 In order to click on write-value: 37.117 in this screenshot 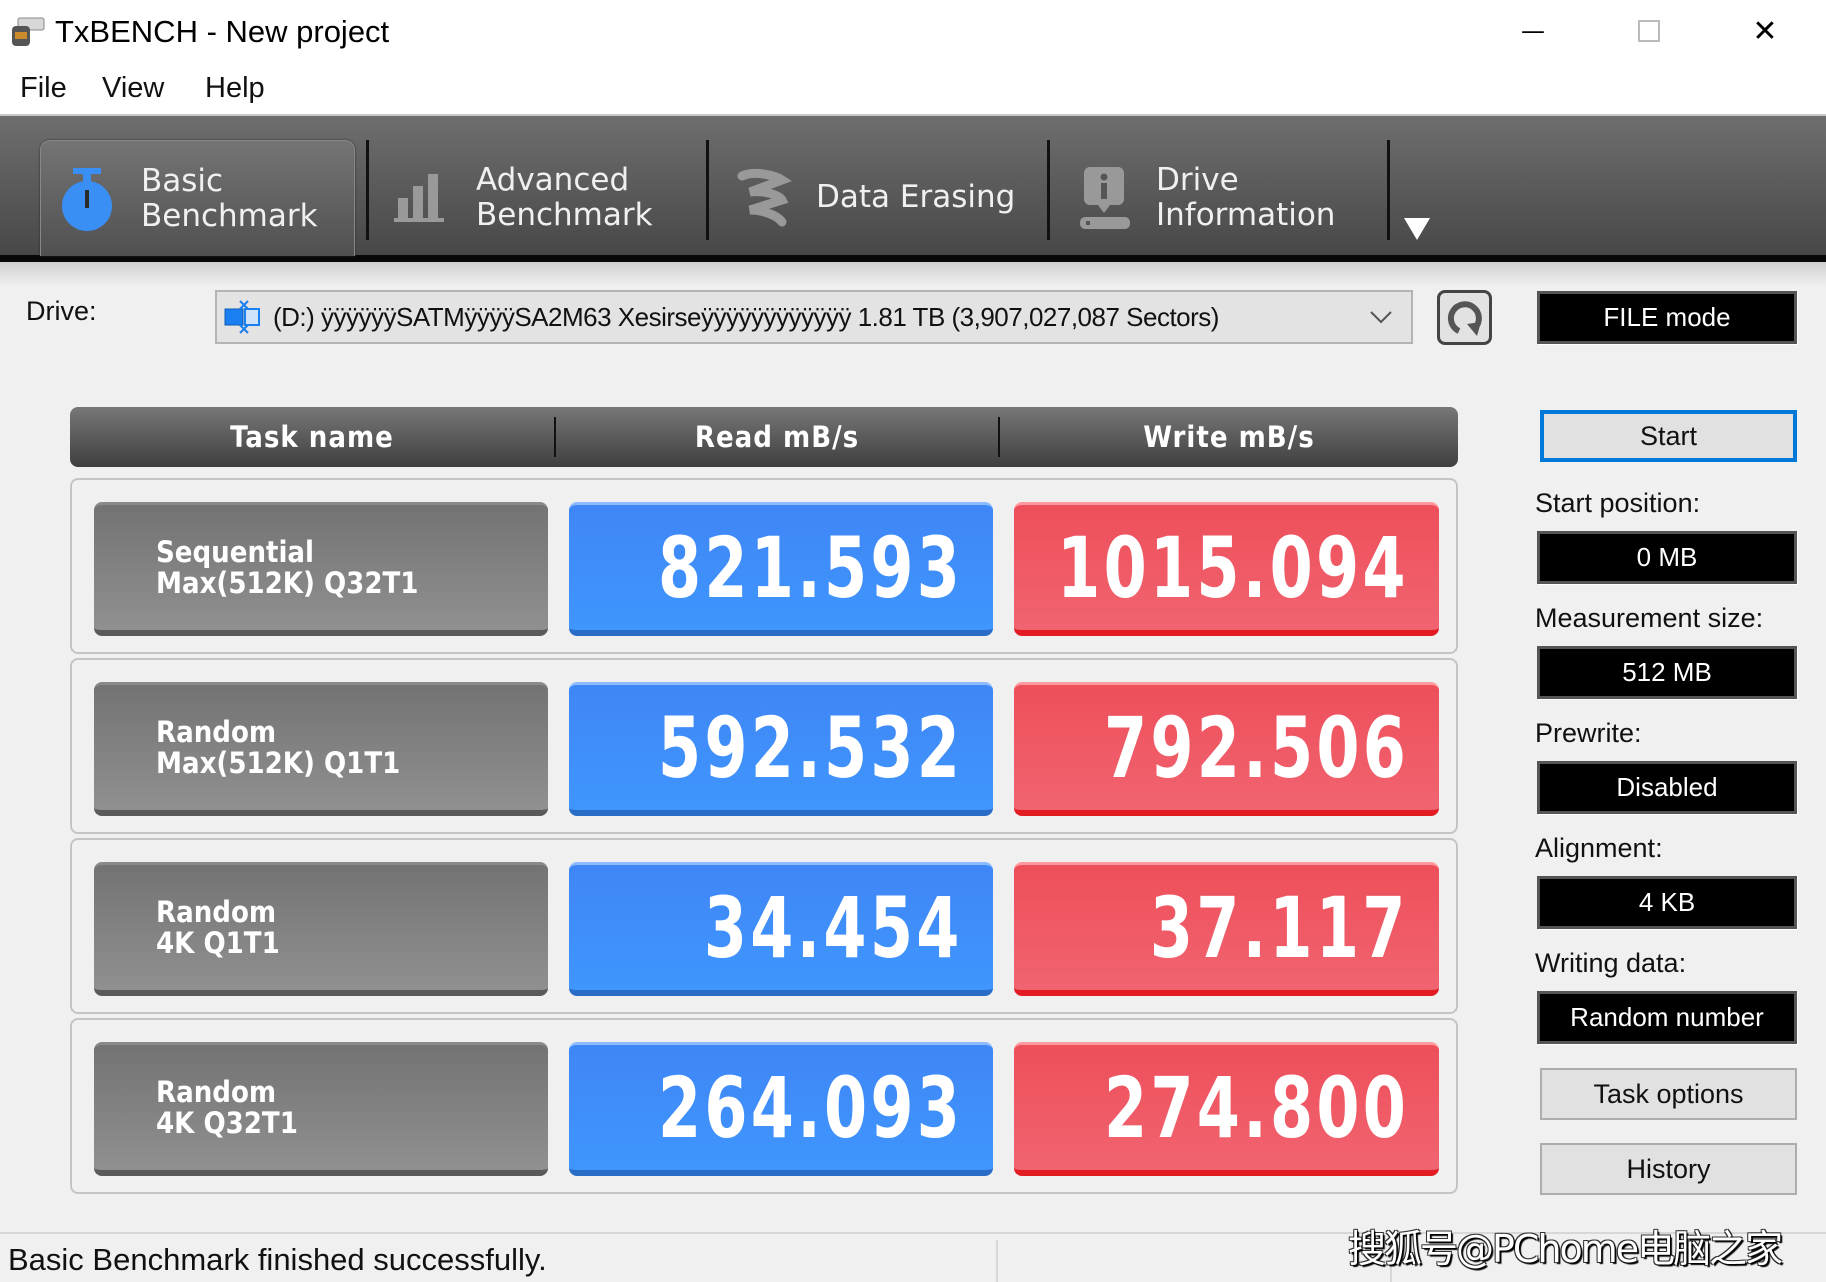, I will do `click(1279, 927)`.